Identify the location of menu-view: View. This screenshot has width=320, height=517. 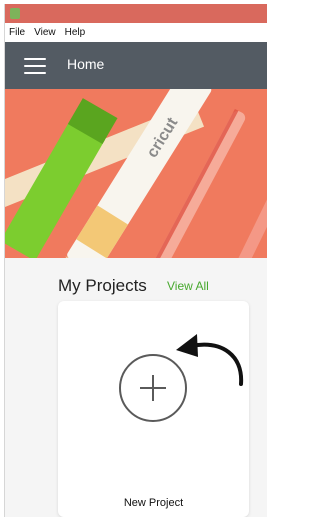
(45, 32).